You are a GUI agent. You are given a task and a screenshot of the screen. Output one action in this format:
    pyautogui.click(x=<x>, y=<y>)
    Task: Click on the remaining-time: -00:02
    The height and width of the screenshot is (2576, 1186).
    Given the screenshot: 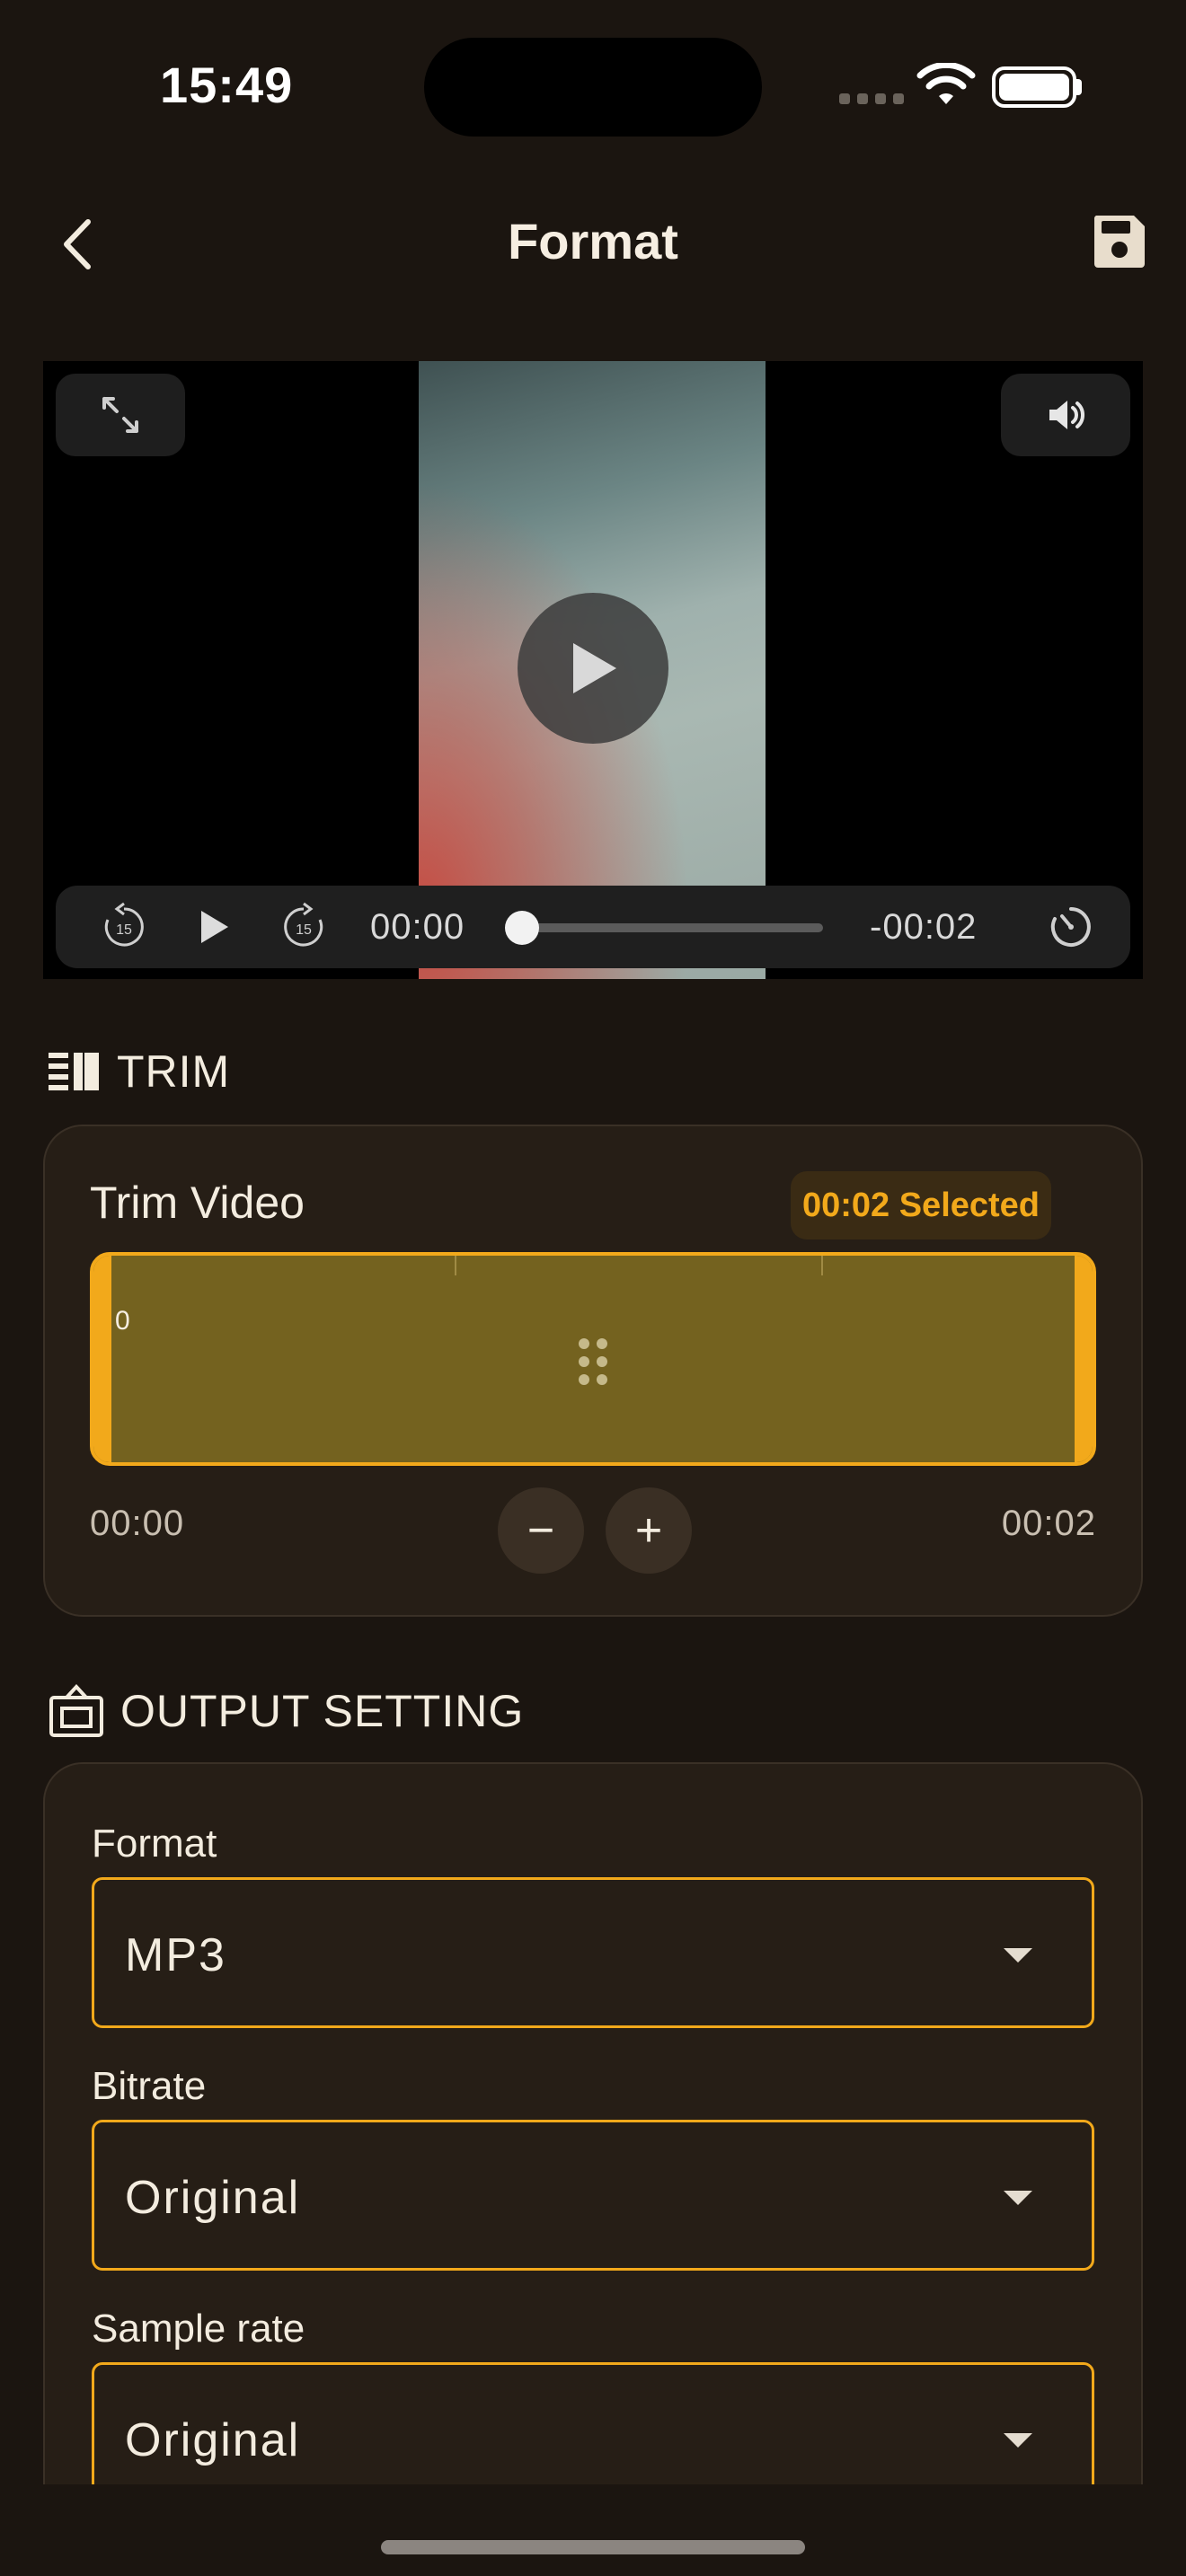 What is the action you would take?
    pyautogui.click(x=924, y=927)
    